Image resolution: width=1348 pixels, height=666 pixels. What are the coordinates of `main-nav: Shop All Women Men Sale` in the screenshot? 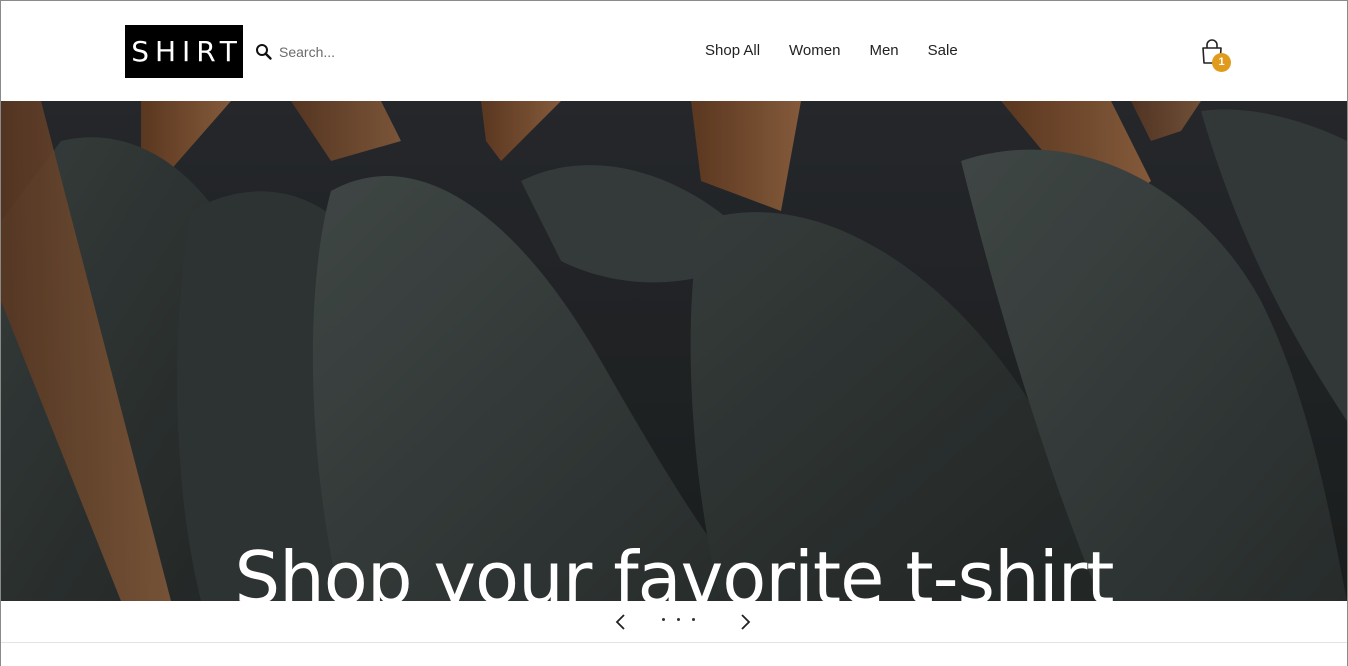 It's located at (831, 50).